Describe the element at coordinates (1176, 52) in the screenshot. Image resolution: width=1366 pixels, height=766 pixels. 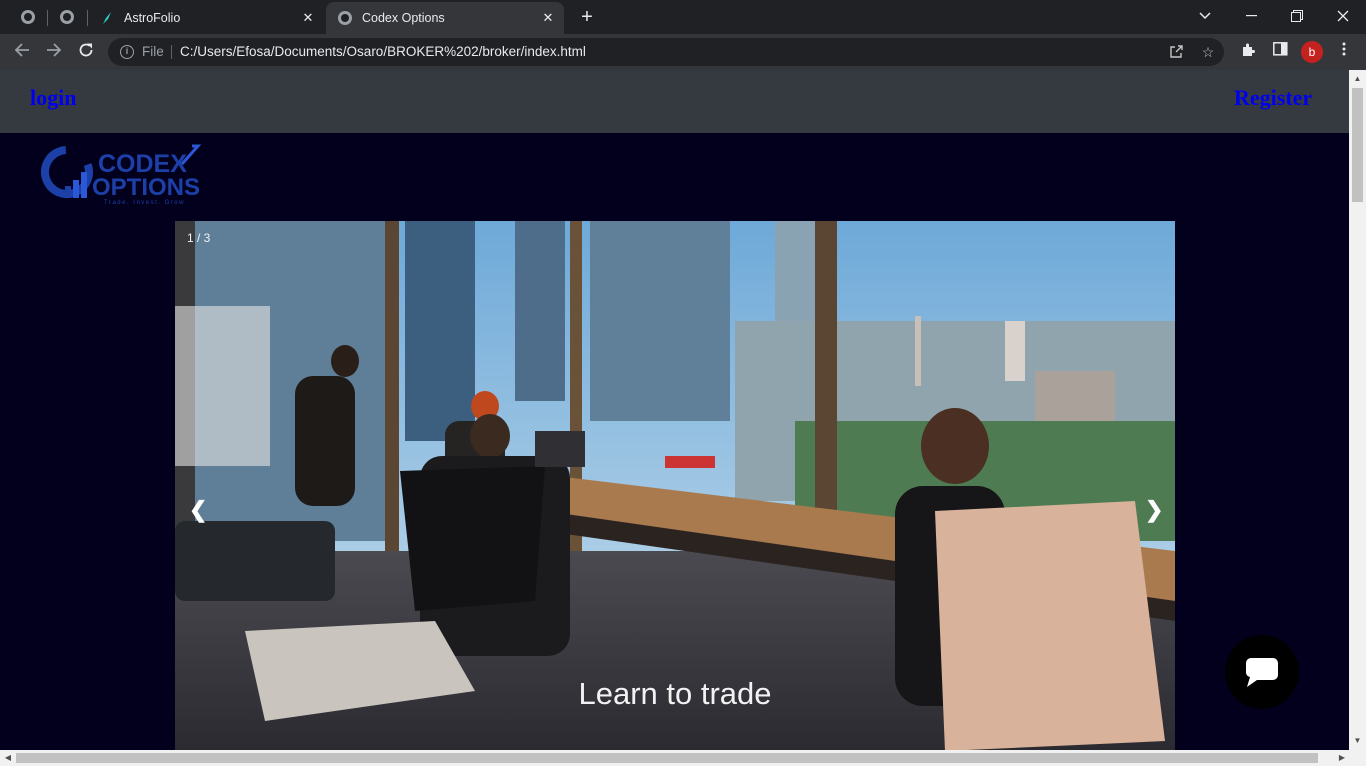
I see `share-icon` at that location.